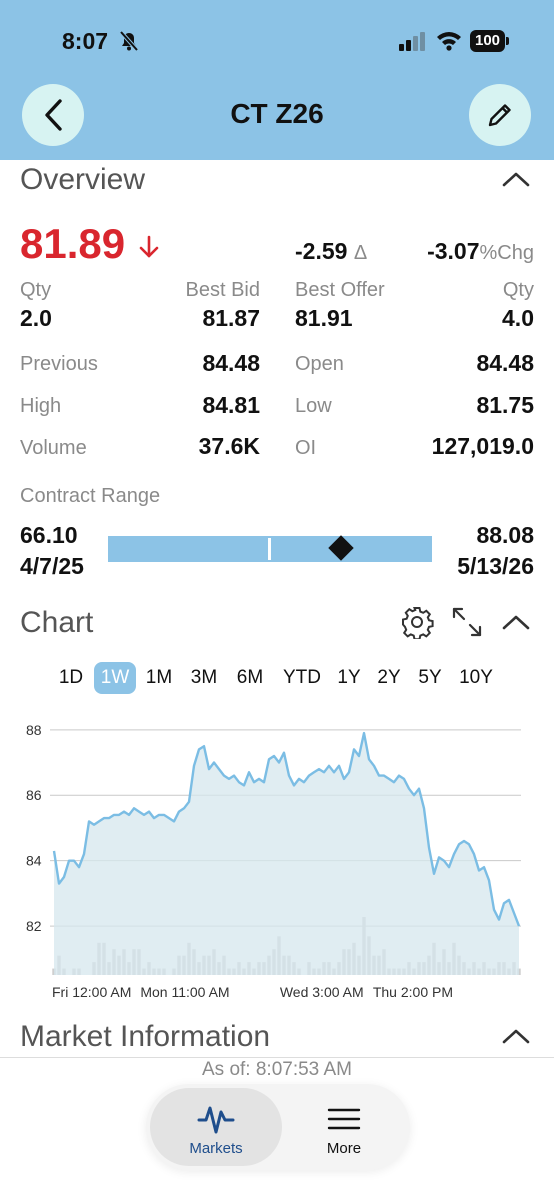 Image resolution: width=554 pixels, height=1200 pixels. What do you see at coordinates (204, 678) in the screenshot?
I see `timeframe-3m: 3M` at bounding box center [204, 678].